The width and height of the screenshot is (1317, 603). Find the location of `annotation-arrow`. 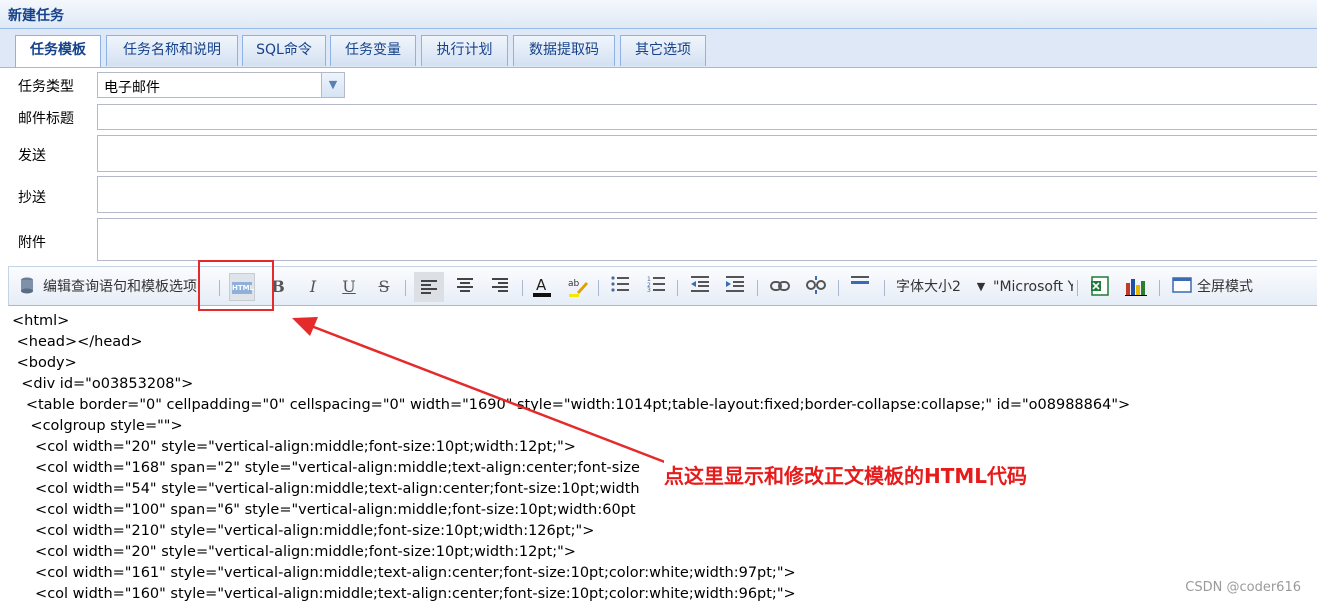

annotation-arrow is located at coordinates (481, 391).